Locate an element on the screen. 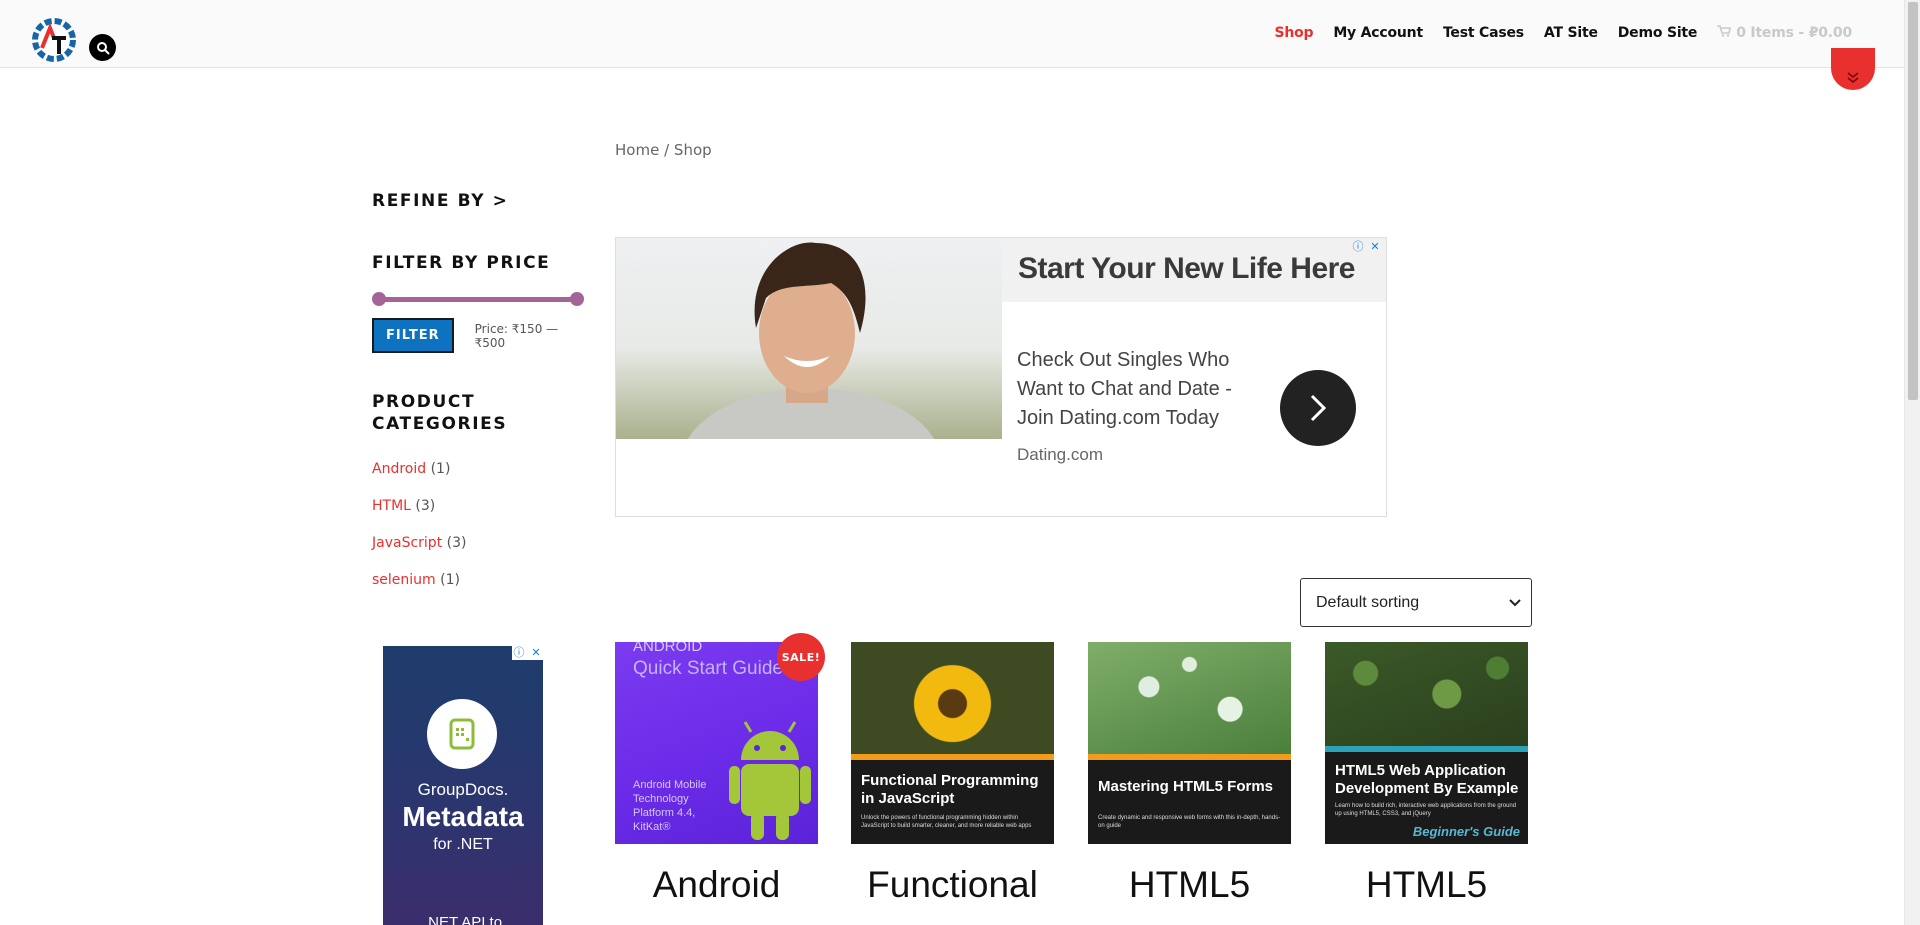 The image size is (1920, 925). product-categories-title: PRODUCT CATEGORIES is located at coordinates (440, 413).